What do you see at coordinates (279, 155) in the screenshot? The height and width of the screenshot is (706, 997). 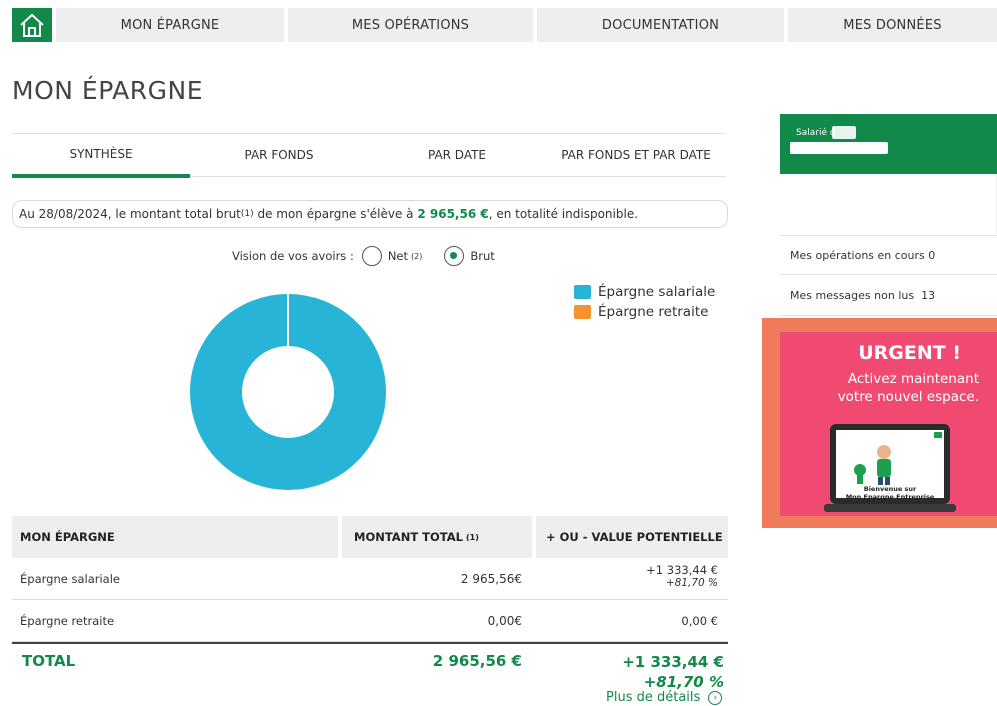 I see `tab-par-fonds: PAR FONDS` at bounding box center [279, 155].